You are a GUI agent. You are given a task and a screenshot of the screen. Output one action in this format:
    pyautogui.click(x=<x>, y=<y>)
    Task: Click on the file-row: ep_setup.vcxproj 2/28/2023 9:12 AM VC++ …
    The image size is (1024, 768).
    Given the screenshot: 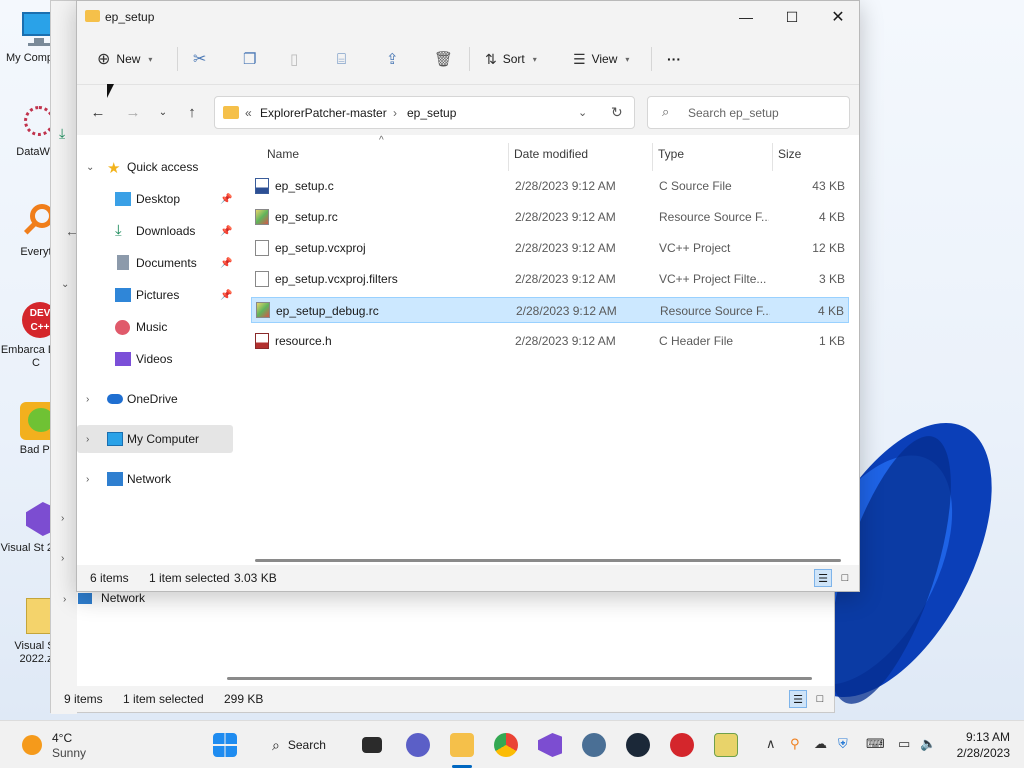 What is the action you would take?
    pyautogui.click(x=550, y=248)
    